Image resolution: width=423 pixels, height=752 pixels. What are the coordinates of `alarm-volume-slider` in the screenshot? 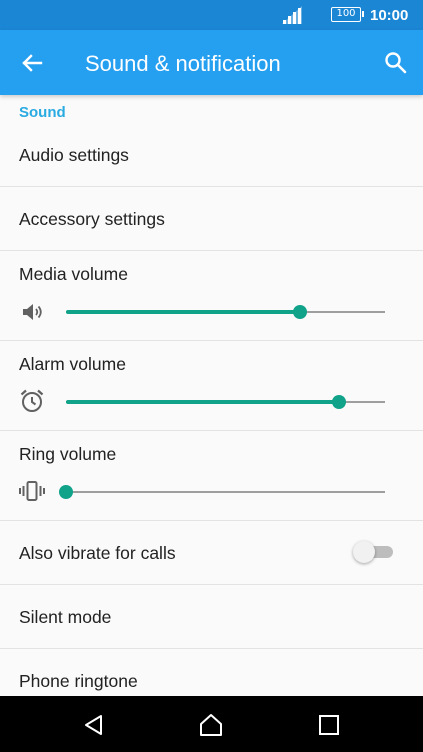 It's located at (225, 402).